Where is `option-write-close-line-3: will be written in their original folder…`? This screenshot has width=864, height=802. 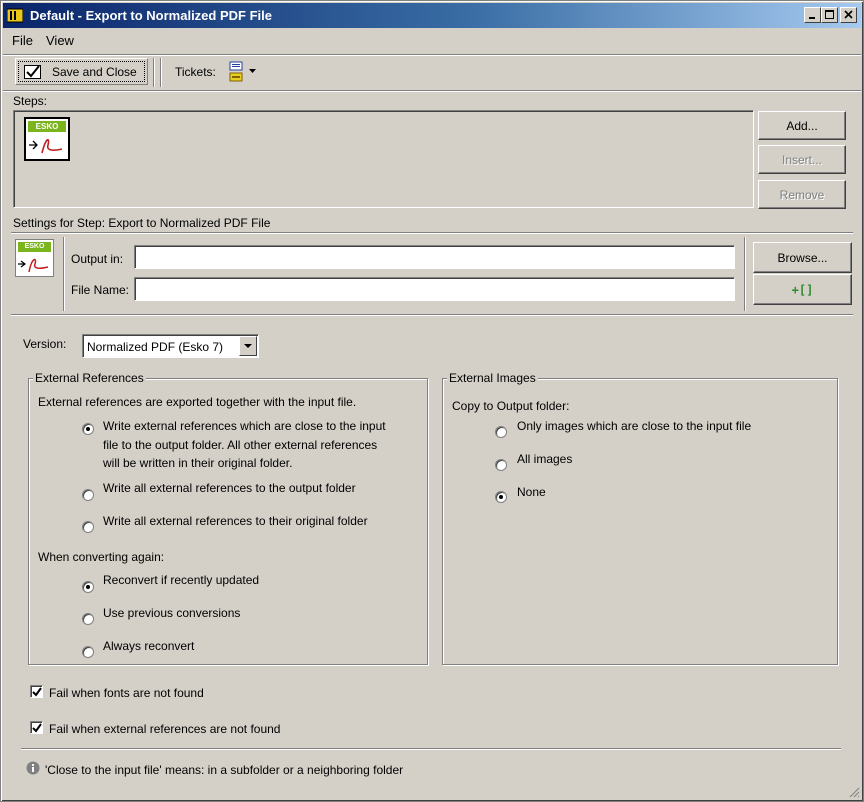 option-write-close-line-3: will be written in their original folder… is located at coordinates (198, 463).